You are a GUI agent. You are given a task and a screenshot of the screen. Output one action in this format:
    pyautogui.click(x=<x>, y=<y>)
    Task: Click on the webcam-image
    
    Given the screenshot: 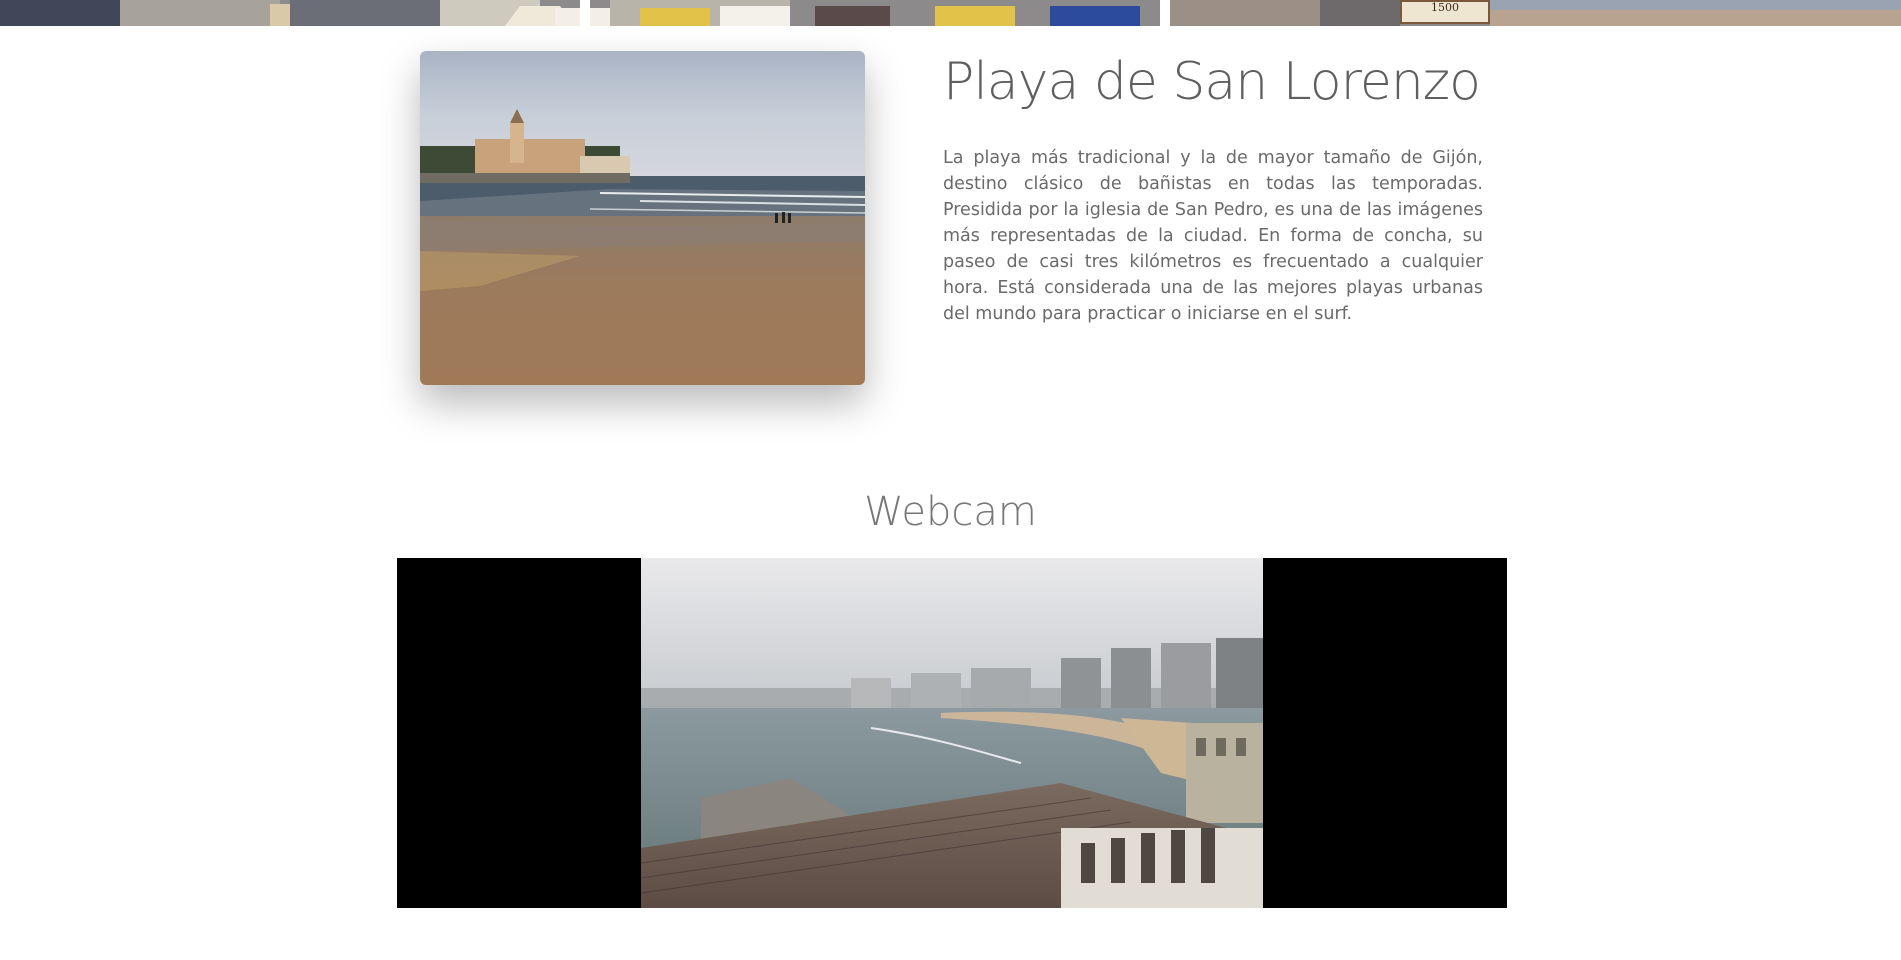 What is the action you would take?
    pyautogui.click(x=952, y=733)
    